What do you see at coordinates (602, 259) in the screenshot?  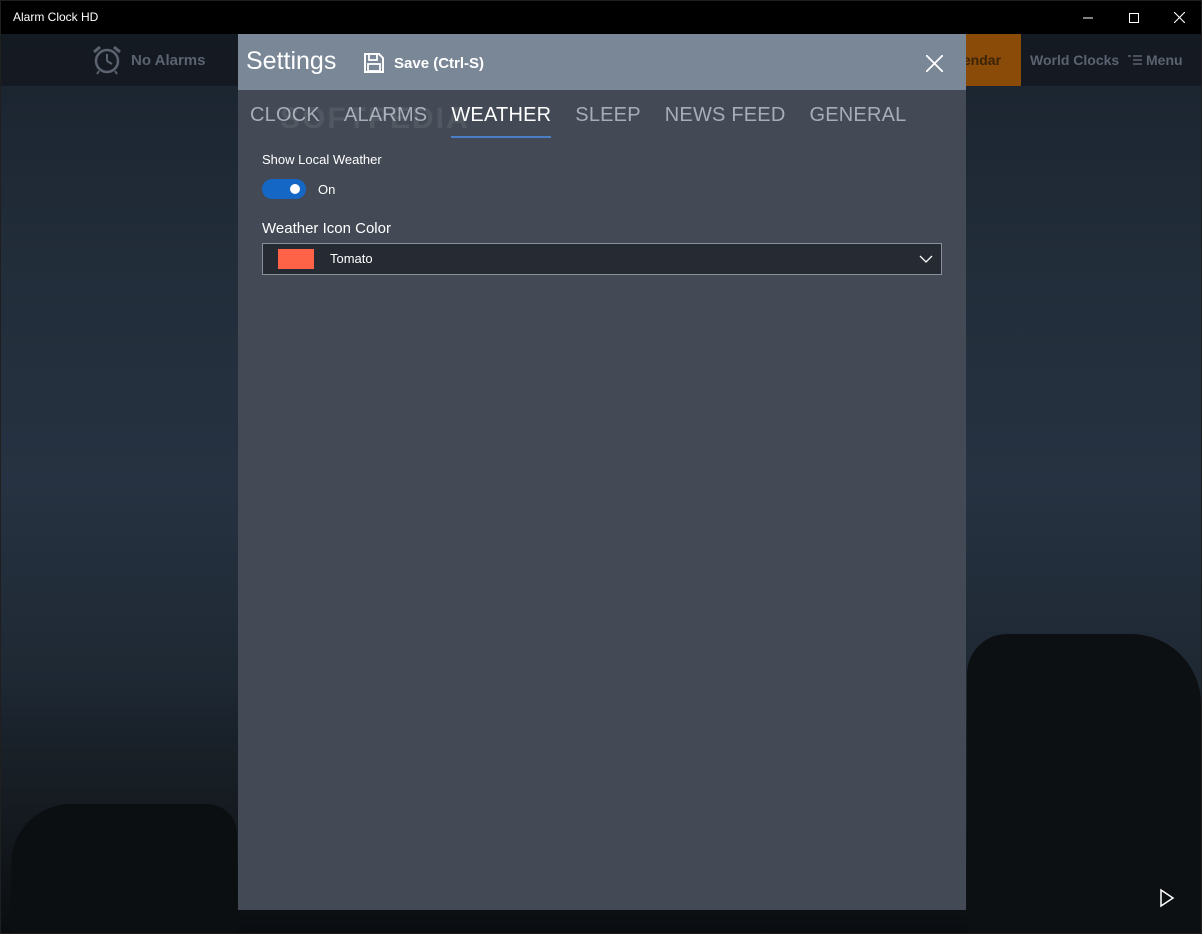 I see `weather-icon-color-dropdown: Tomato` at bounding box center [602, 259].